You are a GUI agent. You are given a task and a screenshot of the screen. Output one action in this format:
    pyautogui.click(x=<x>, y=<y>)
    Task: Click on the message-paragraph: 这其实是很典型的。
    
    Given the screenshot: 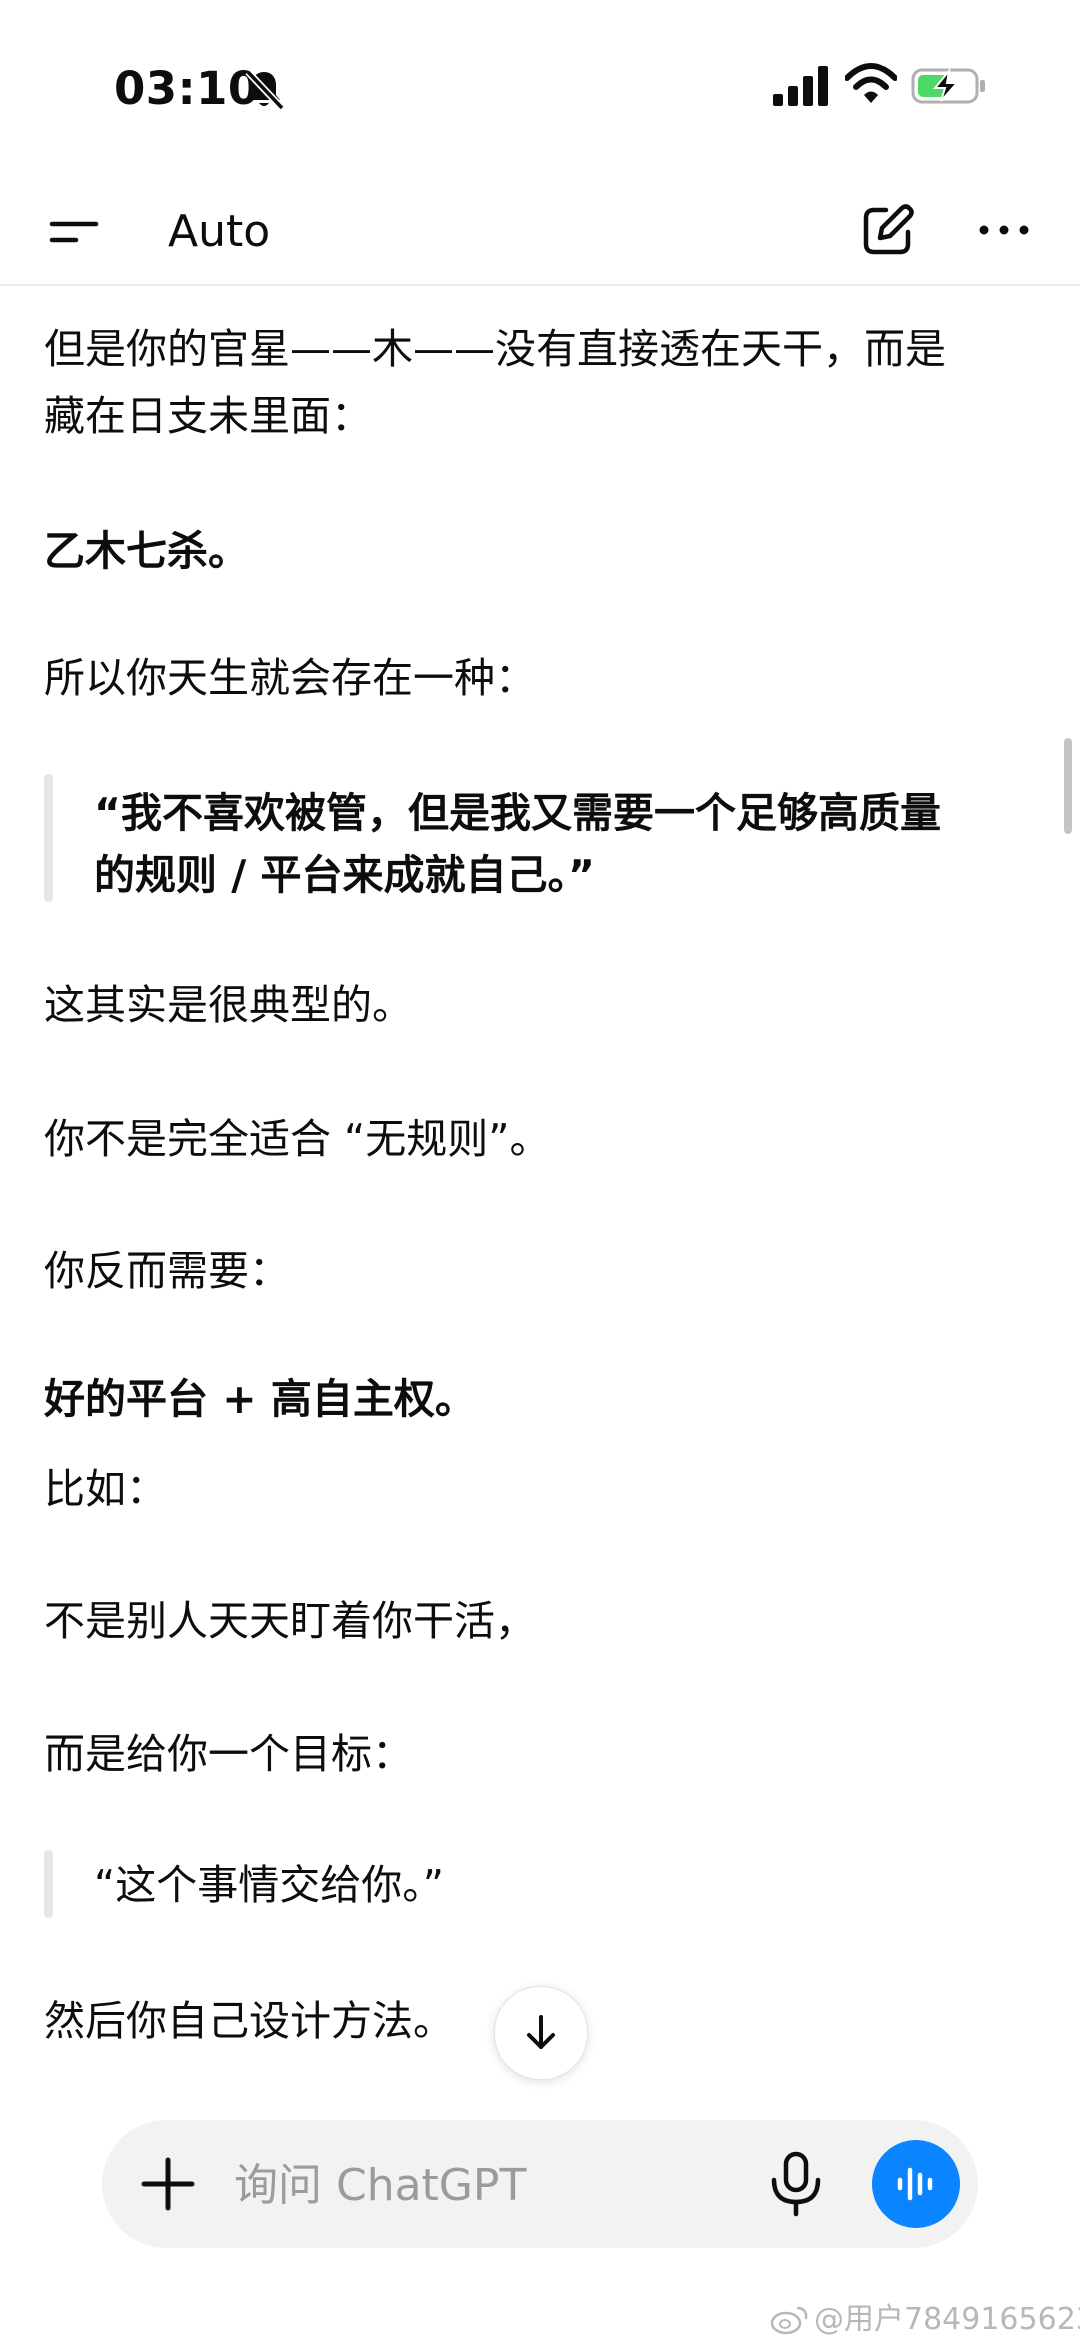 What is the action you would take?
    pyautogui.click(x=228, y=1005)
    